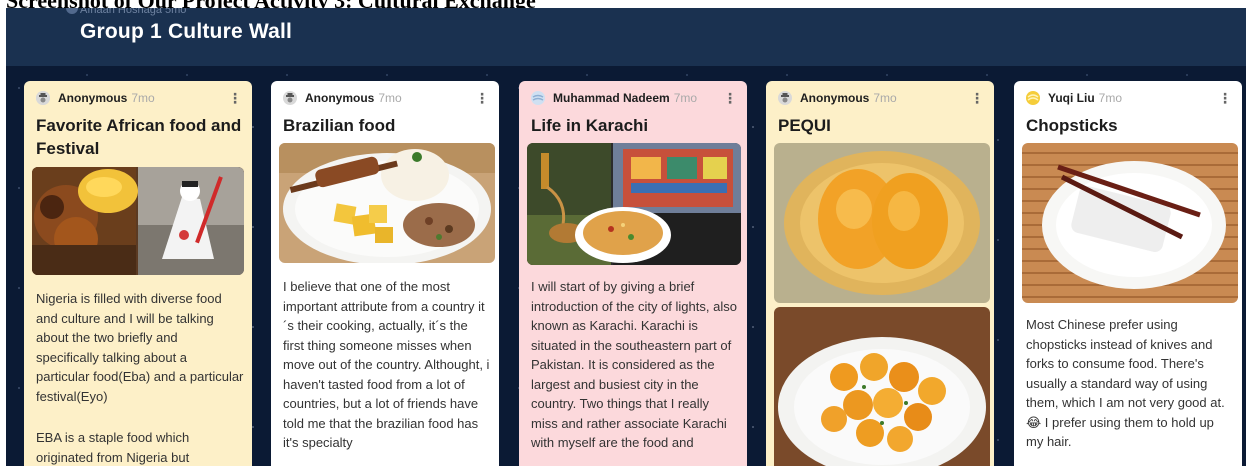 The width and height of the screenshot is (1250, 466). I want to click on brazilian-plate, so click(387, 203).